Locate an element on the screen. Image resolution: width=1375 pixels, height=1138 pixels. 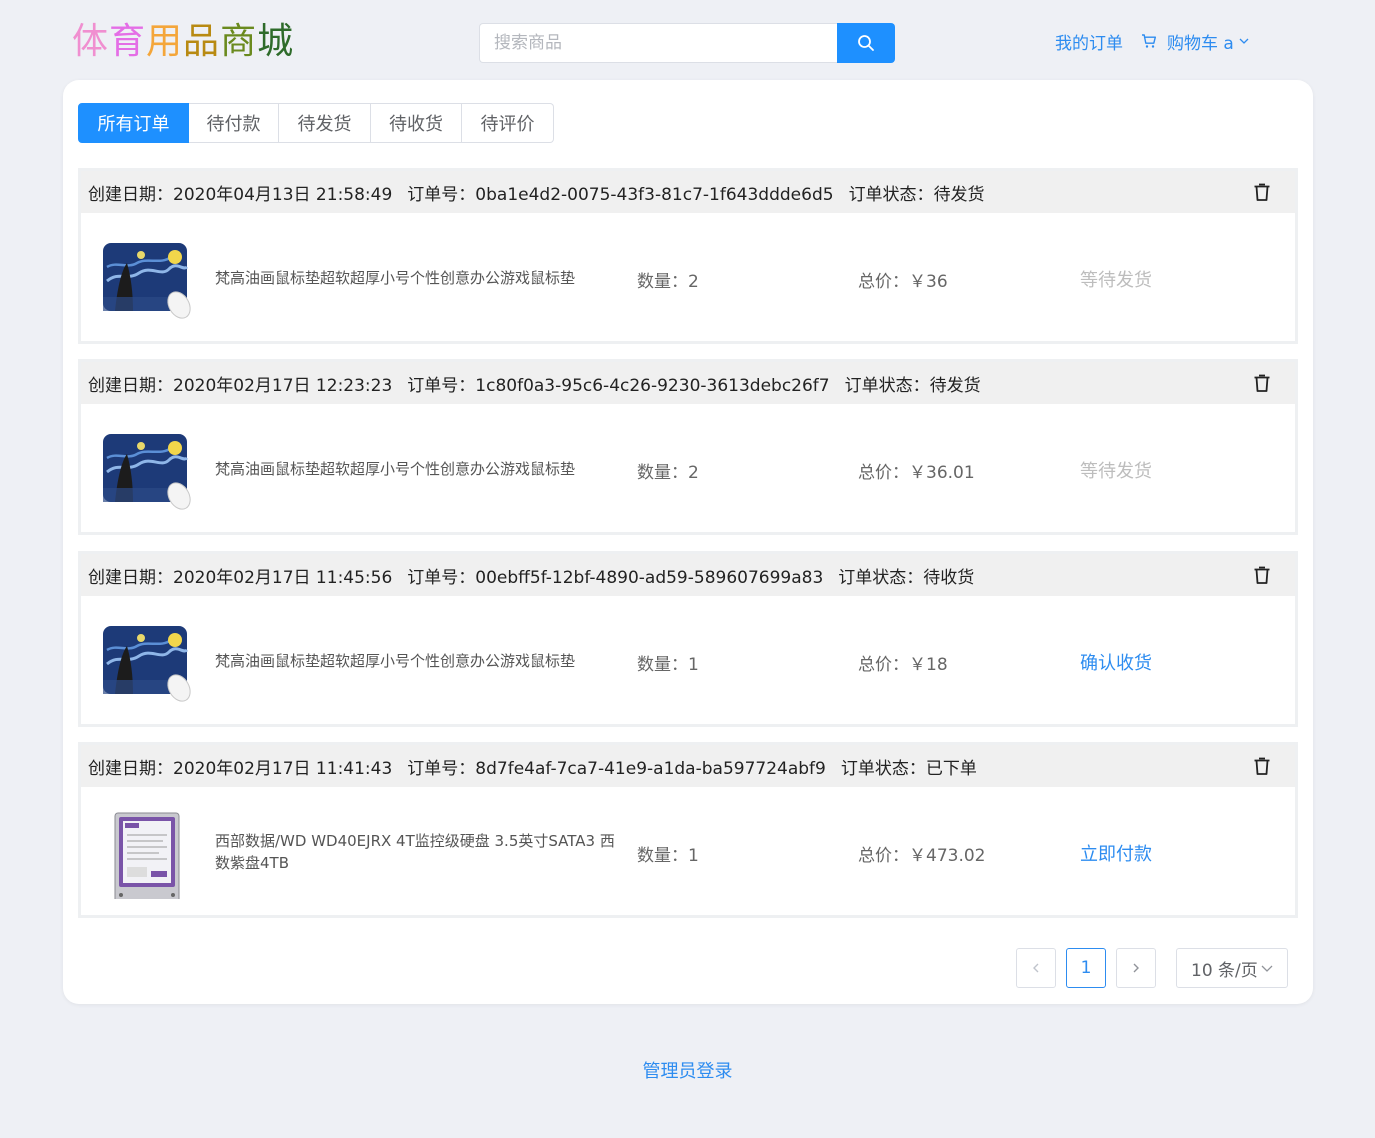
total-price: 总价：￥36.01 is located at coordinates (916, 470).